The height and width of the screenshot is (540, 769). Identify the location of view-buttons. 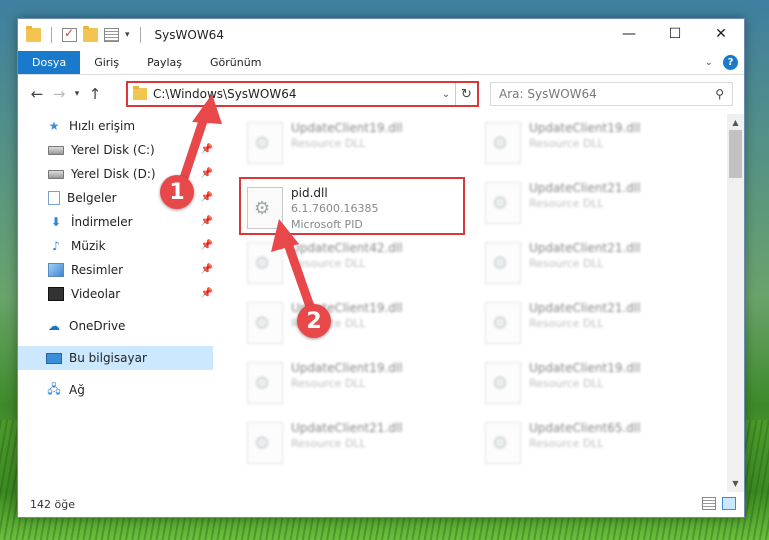
(719, 503).